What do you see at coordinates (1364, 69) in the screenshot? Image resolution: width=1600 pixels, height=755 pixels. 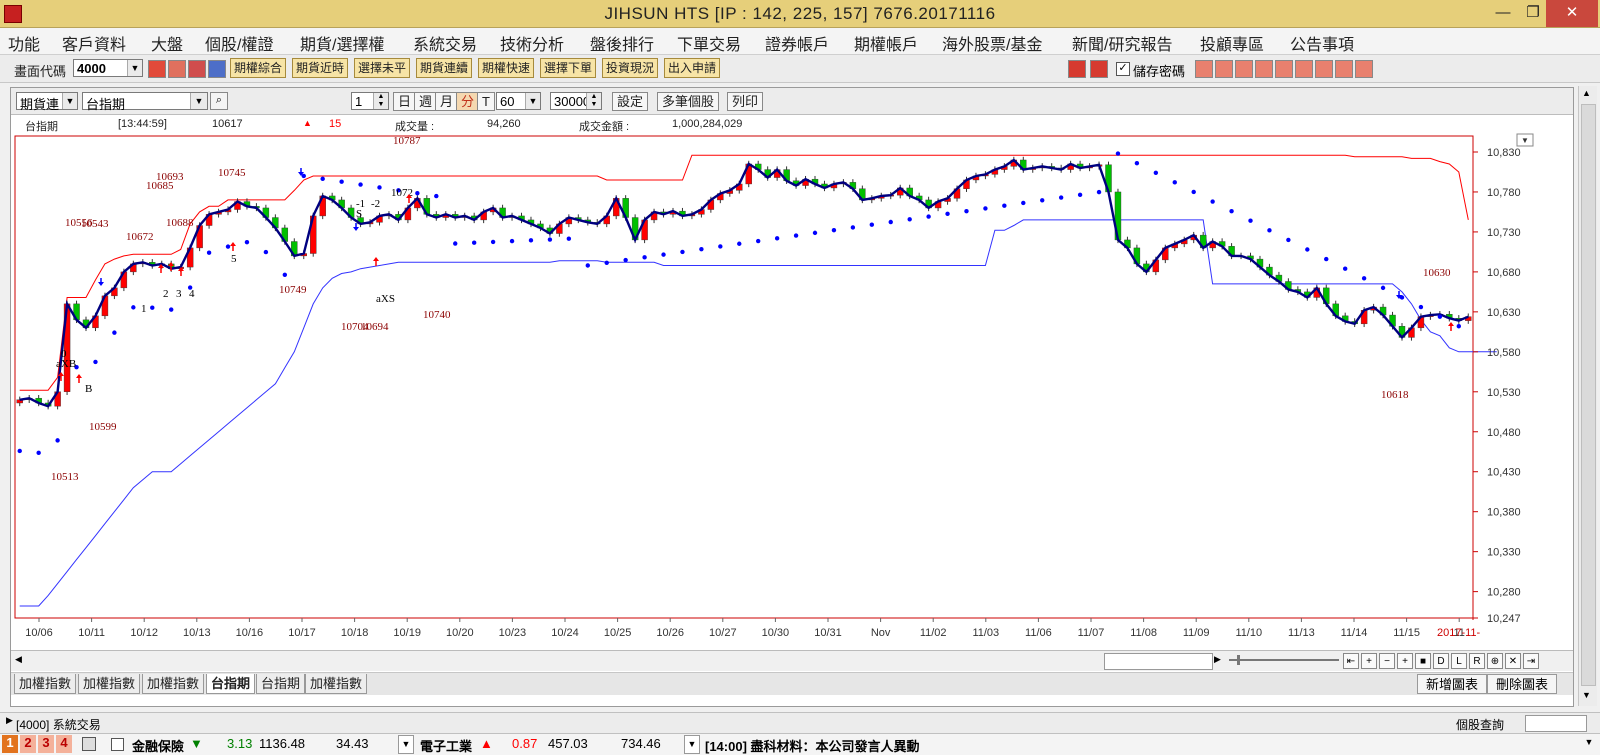 I see `export-icon` at bounding box center [1364, 69].